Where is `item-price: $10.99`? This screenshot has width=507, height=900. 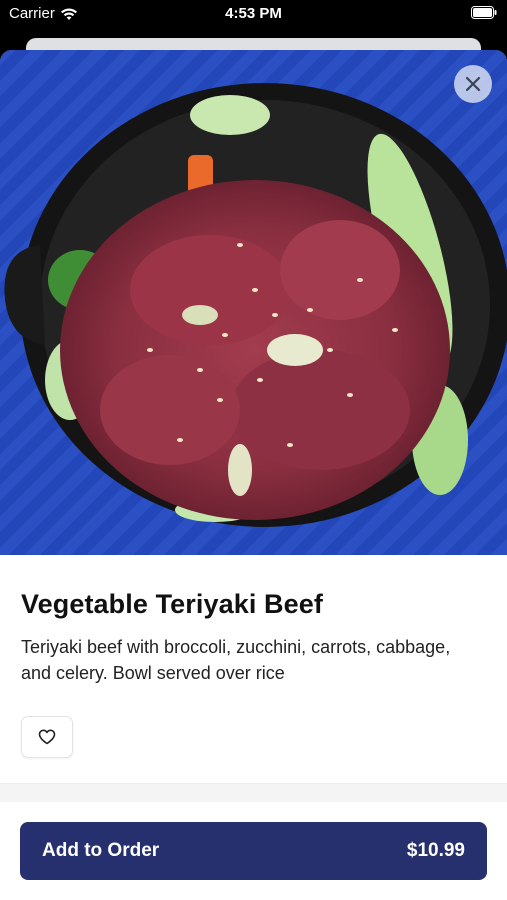 item-price: $10.99 is located at coordinates (435, 850).